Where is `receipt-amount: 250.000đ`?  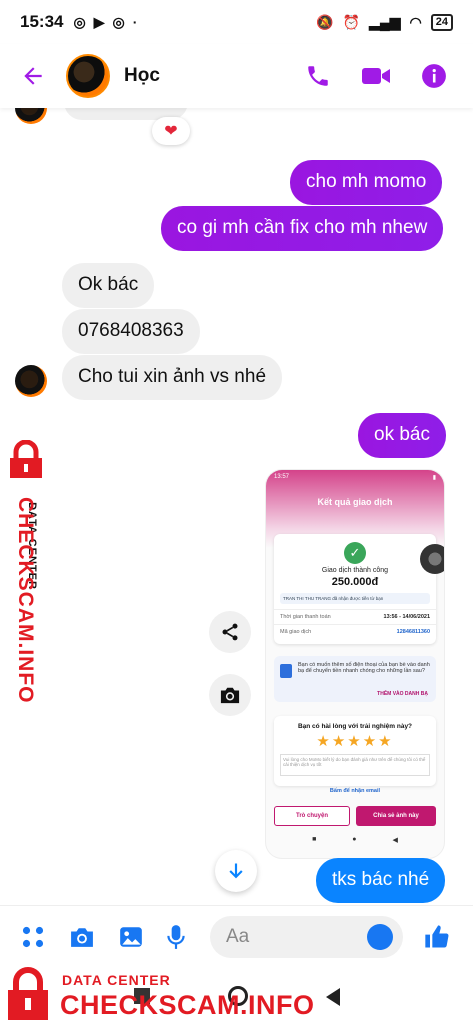 receipt-amount: 250.000đ is located at coordinates (355, 582).